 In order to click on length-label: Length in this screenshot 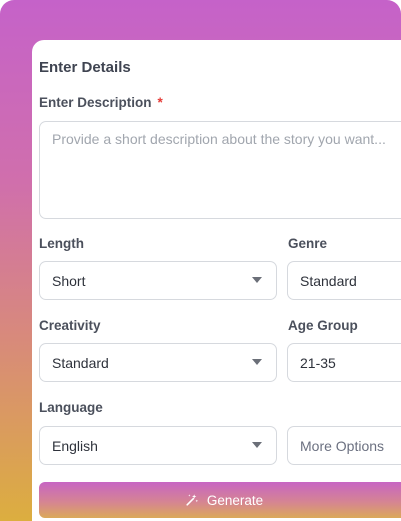, I will do `click(61, 243)`.